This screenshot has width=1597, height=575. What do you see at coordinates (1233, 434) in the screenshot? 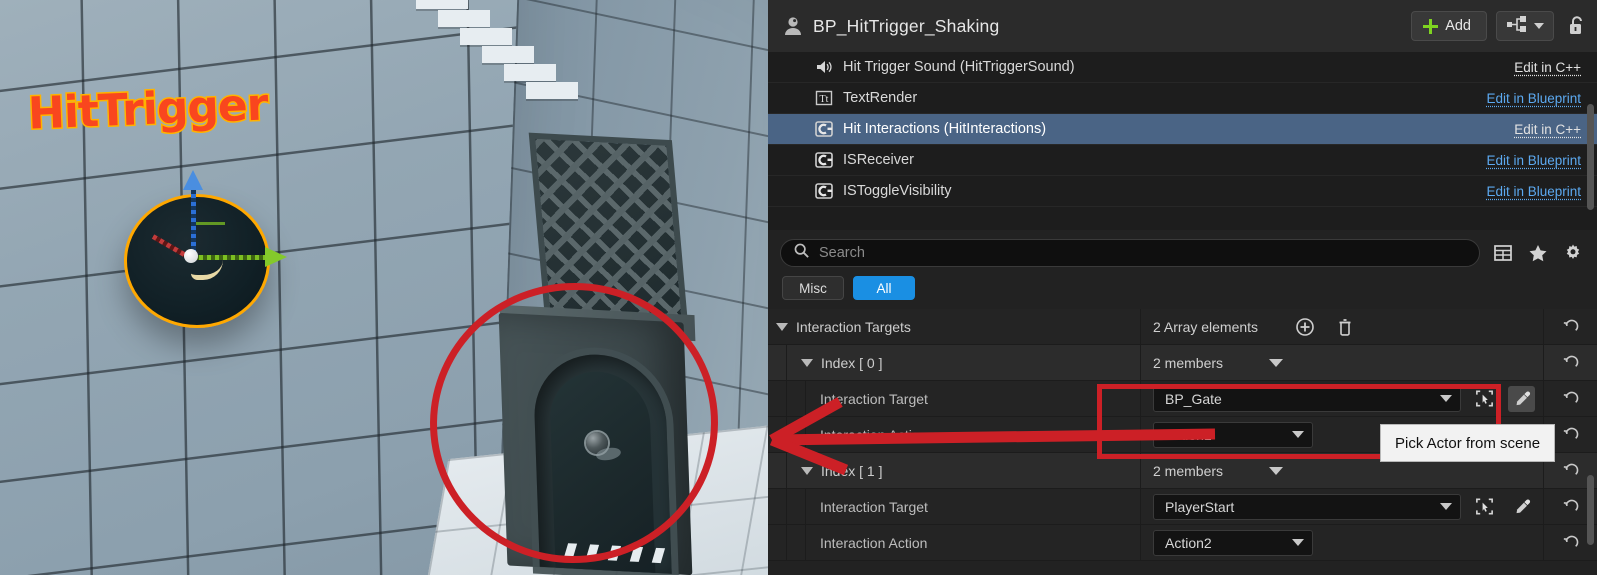
I see `interaction-action-dropdown: Action1` at bounding box center [1233, 434].